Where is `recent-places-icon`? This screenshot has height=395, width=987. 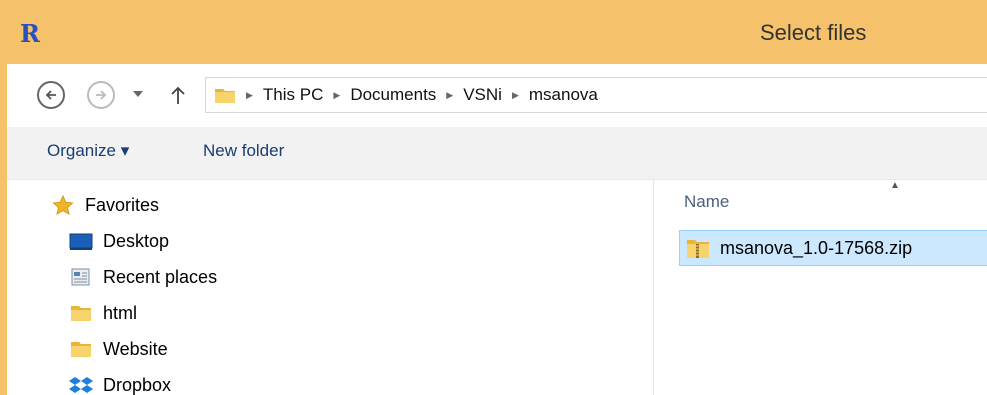
recent-places-icon is located at coordinates (80, 277).